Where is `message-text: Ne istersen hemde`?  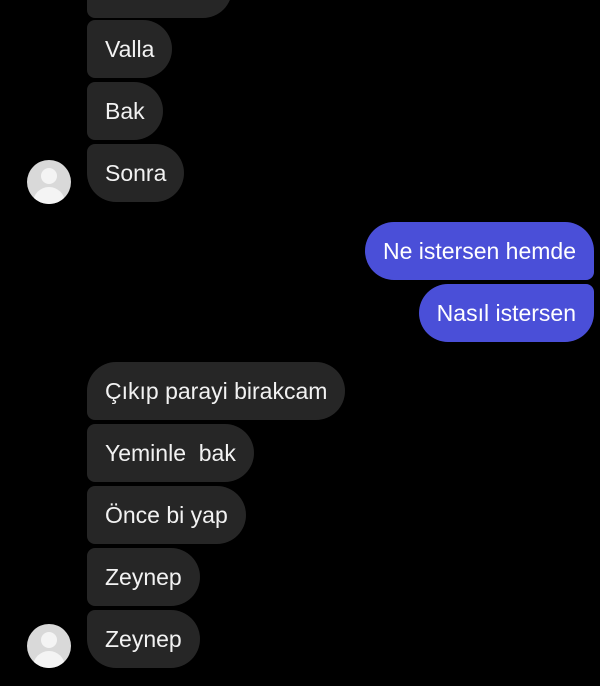
message-text: Ne istersen hemde is located at coordinates (479, 250).